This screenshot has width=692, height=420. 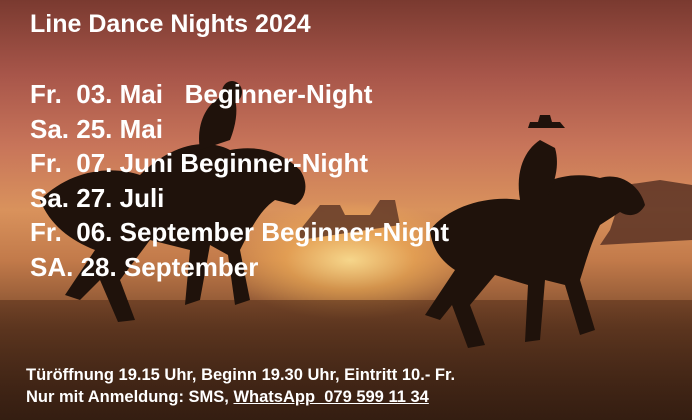 What do you see at coordinates (239, 232) in the screenshot?
I see `event-date-item: Fr. 06. September Beginner-Night` at bounding box center [239, 232].